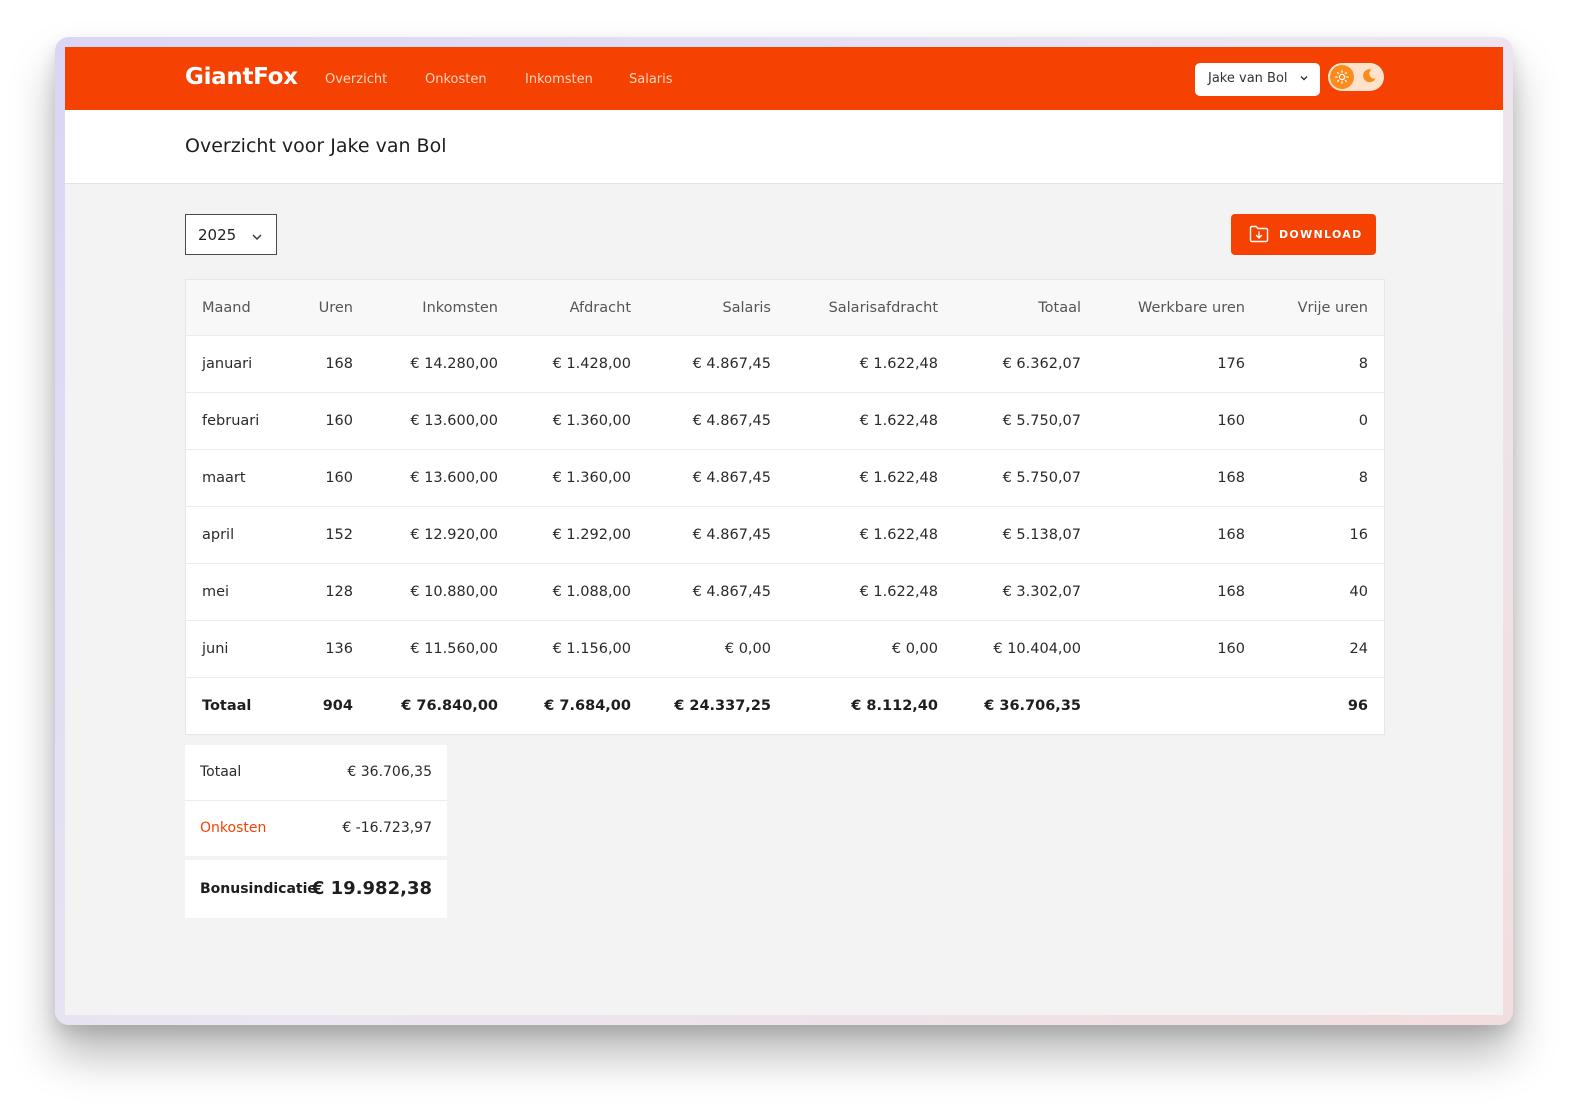 The height and width of the screenshot is (1114, 1591). I want to click on nav-link-salaris: Salaris, so click(651, 79).